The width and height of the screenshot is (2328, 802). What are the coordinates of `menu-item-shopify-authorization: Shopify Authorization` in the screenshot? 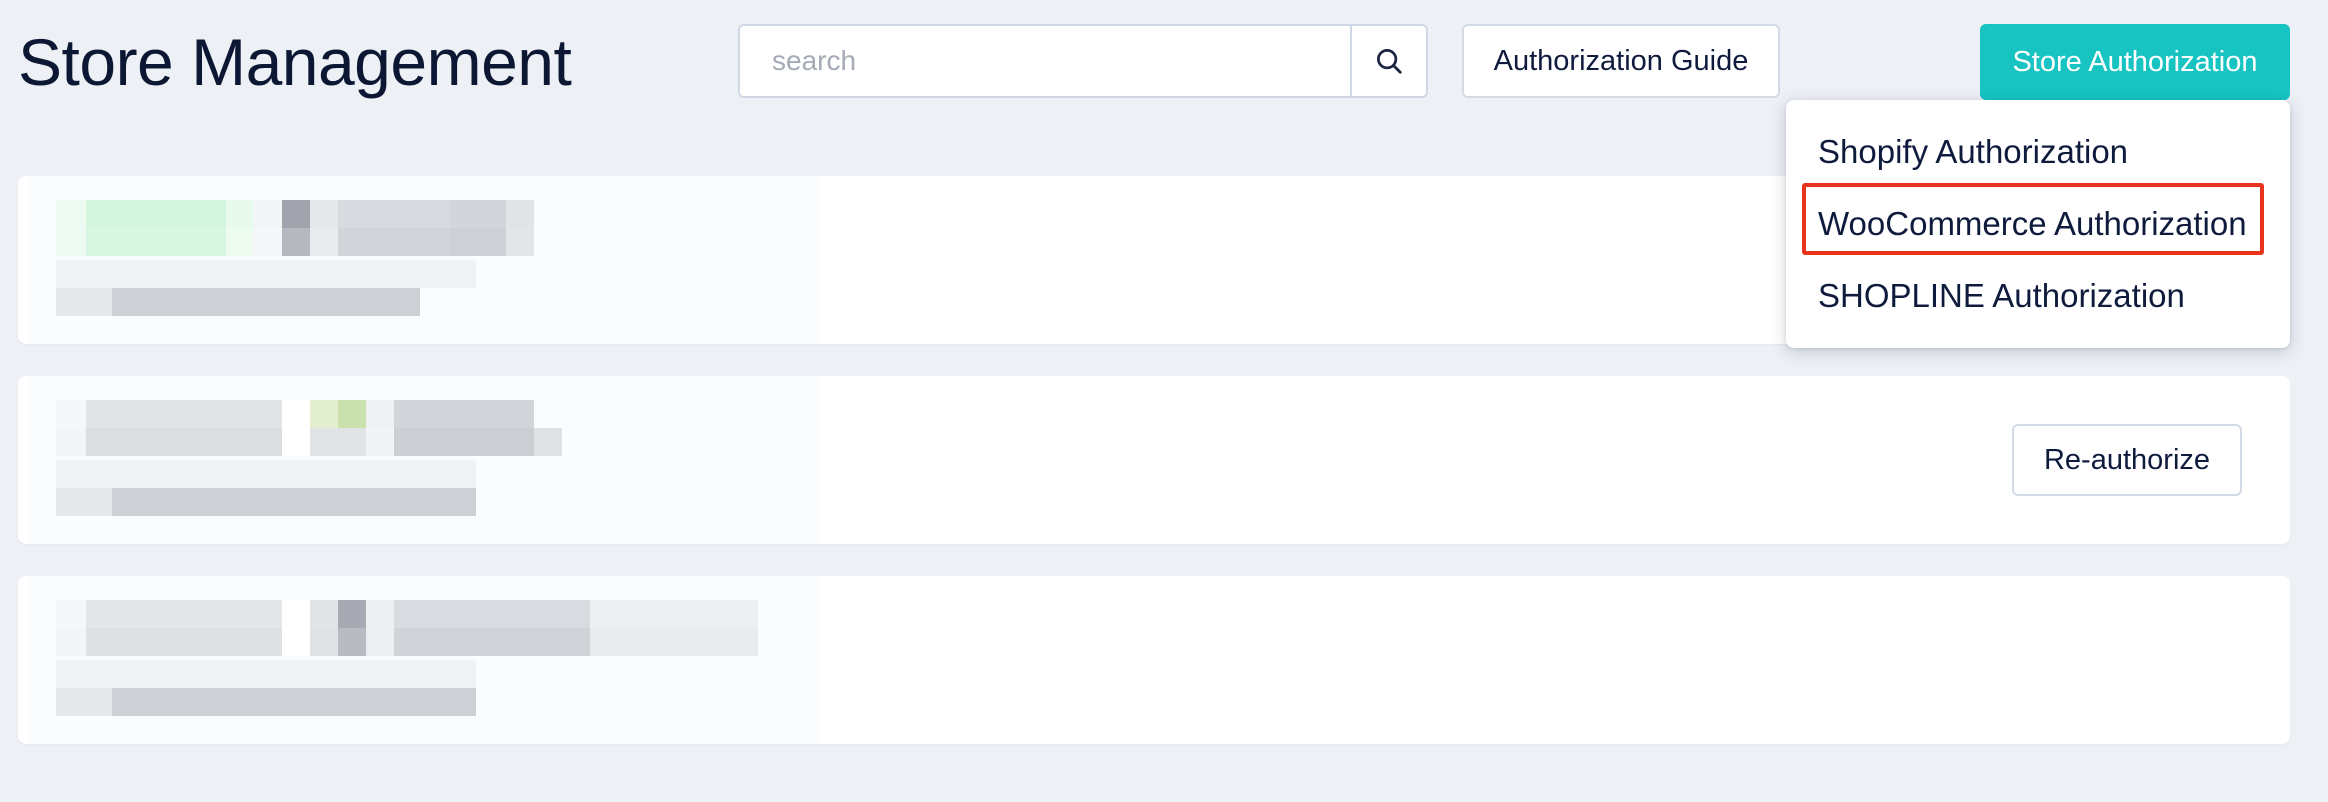 It's located at (1973, 152).